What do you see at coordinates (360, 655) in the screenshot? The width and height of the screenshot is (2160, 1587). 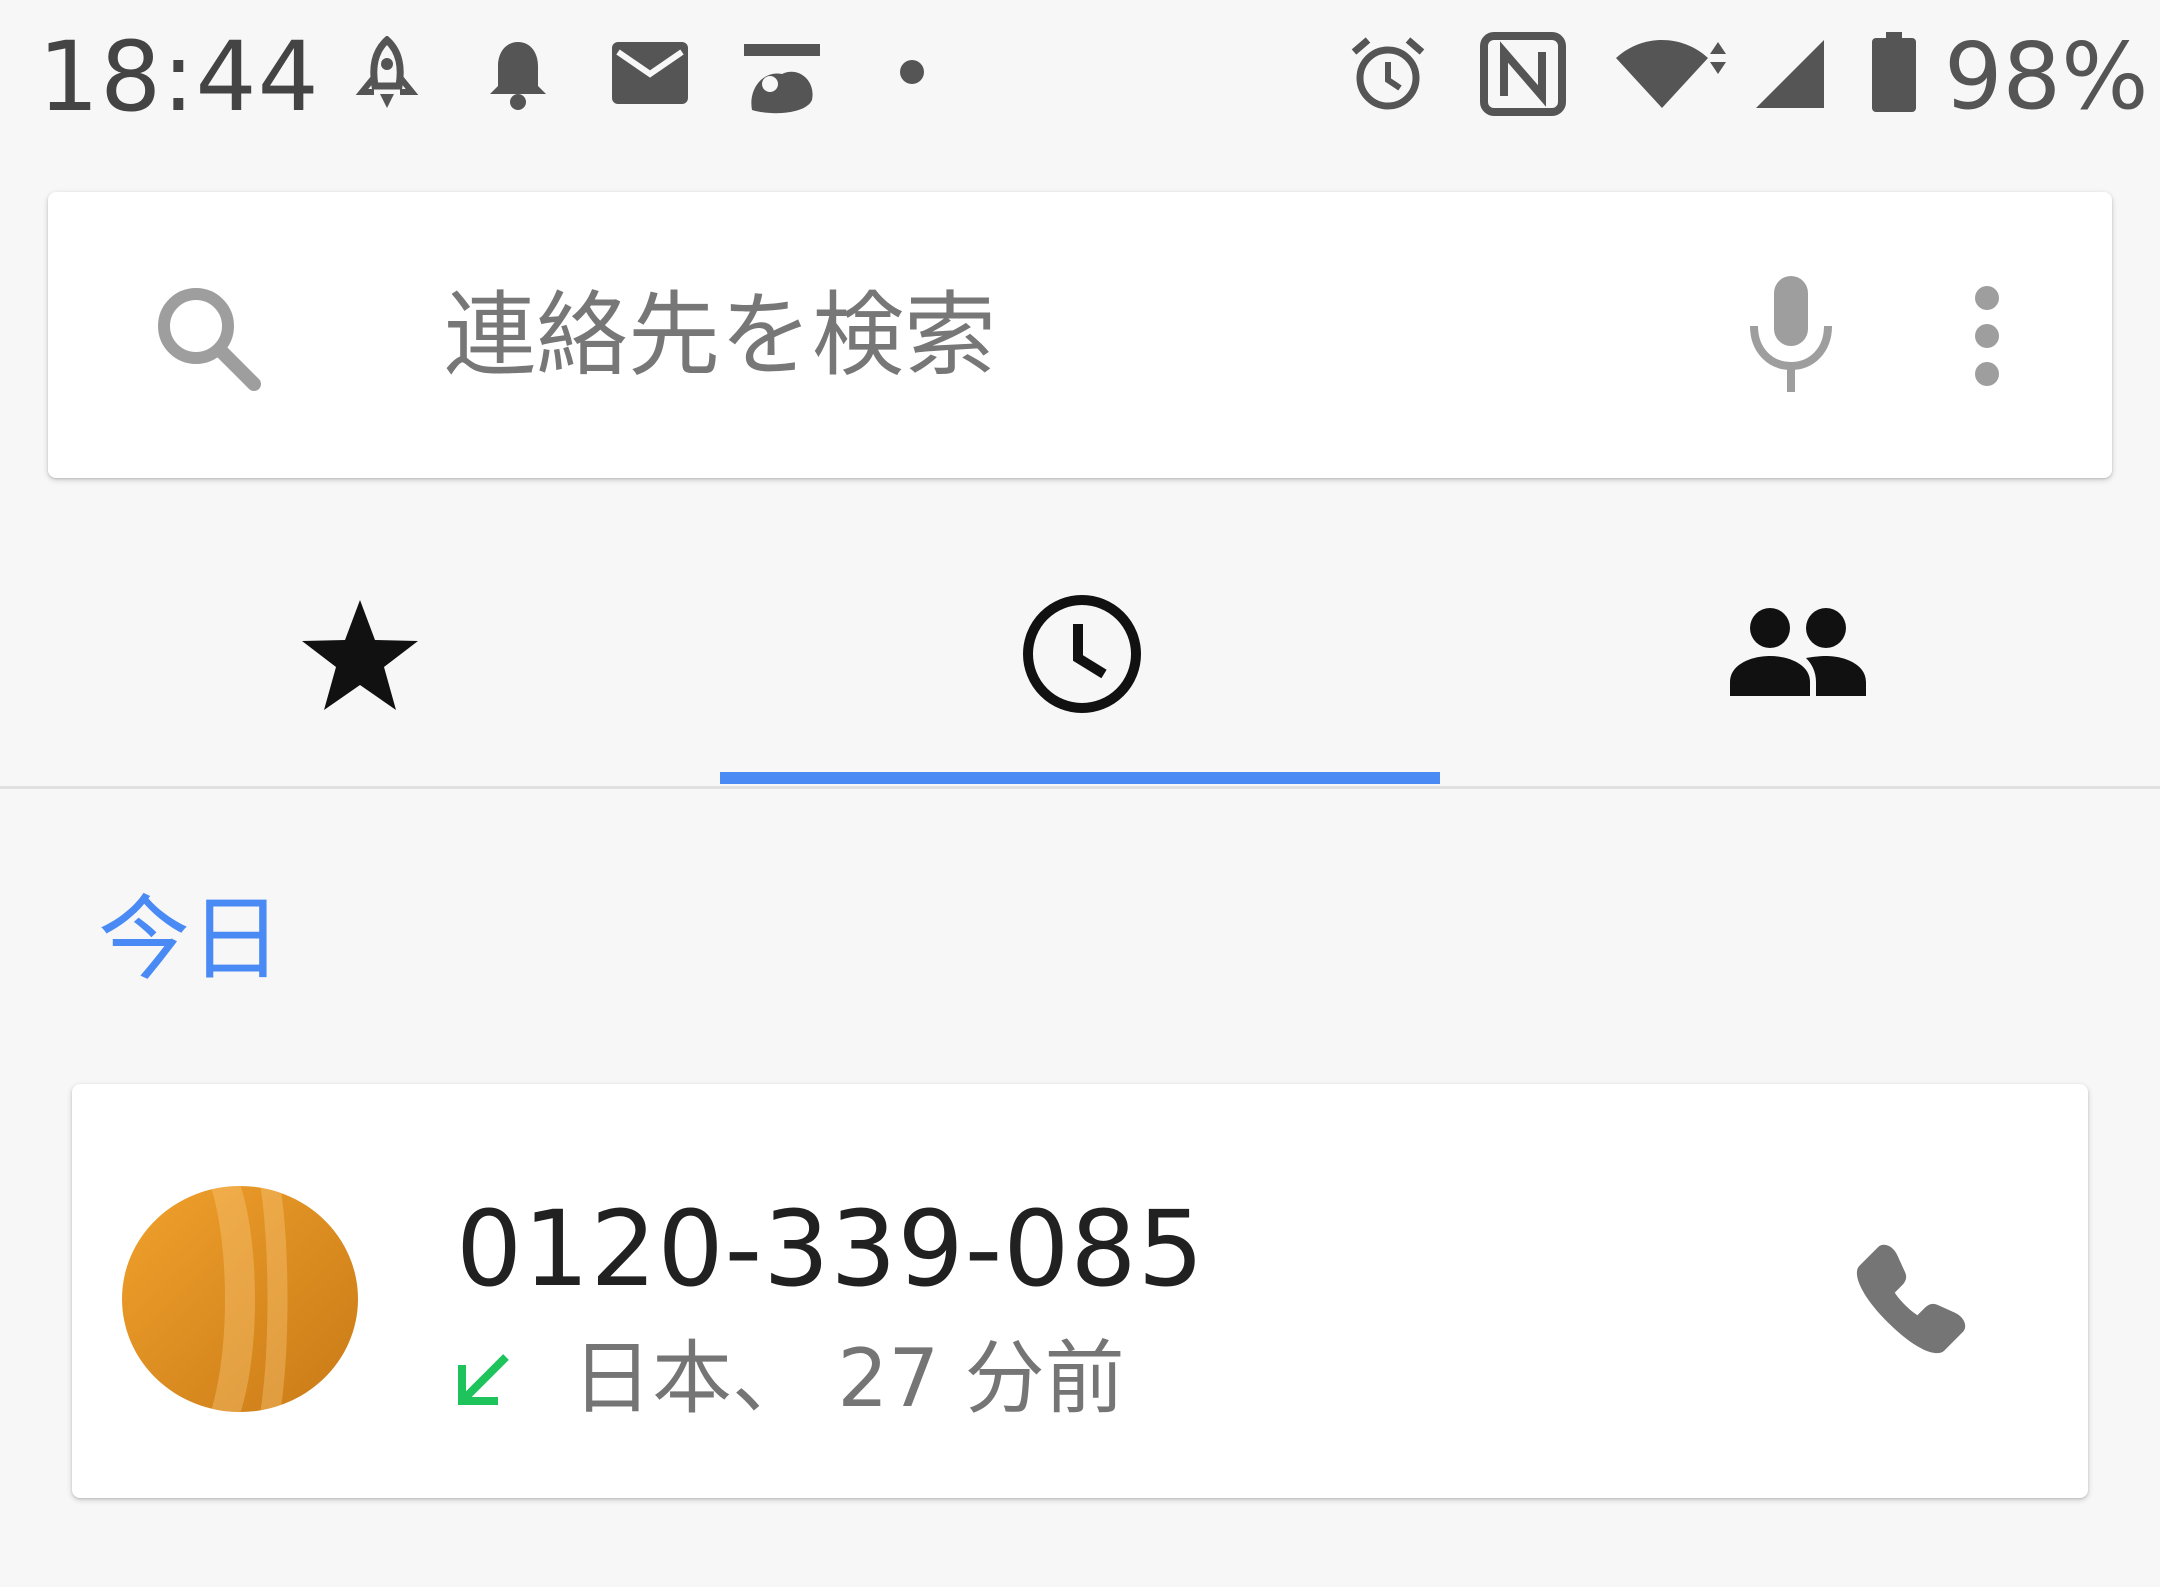 I see `star-icon` at bounding box center [360, 655].